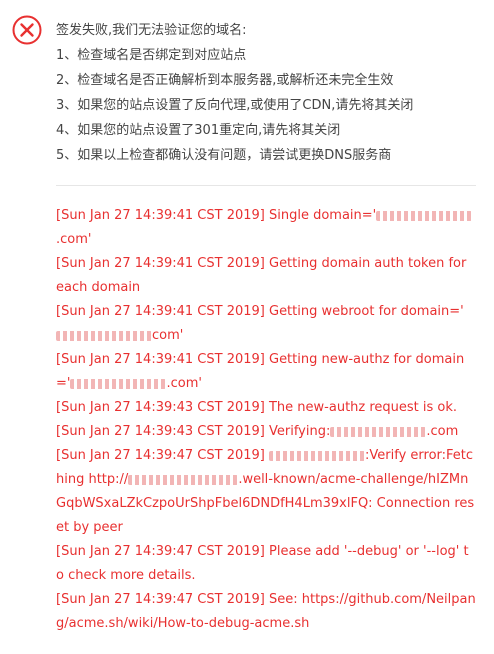 The height and width of the screenshot is (654, 494). What do you see at coordinates (235, 105) in the screenshot?
I see `check-item: 3、如果您的站点设置了反向代理,或使用了CDN,请先将其关闭` at bounding box center [235, 105].